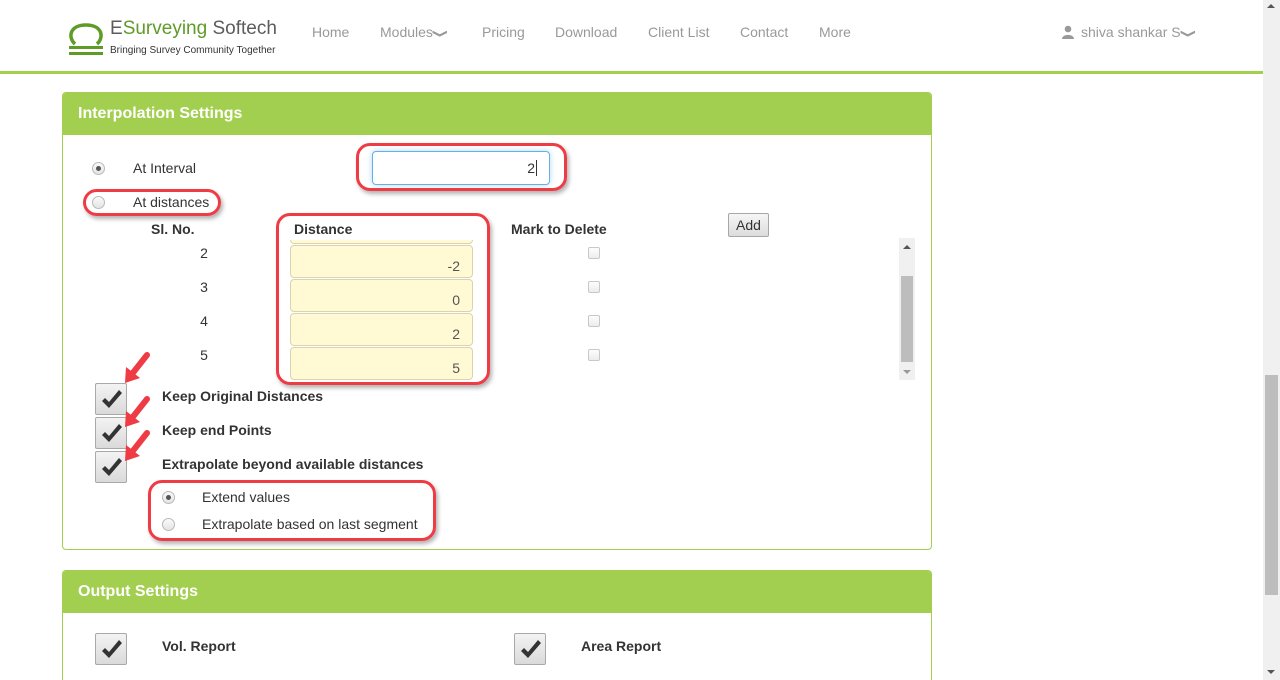 The width and height of the screenshot is (1280, 680). Describe the element at coordinates (1271, 340) in the screenshot. I see `page-scrollbar` at that location.